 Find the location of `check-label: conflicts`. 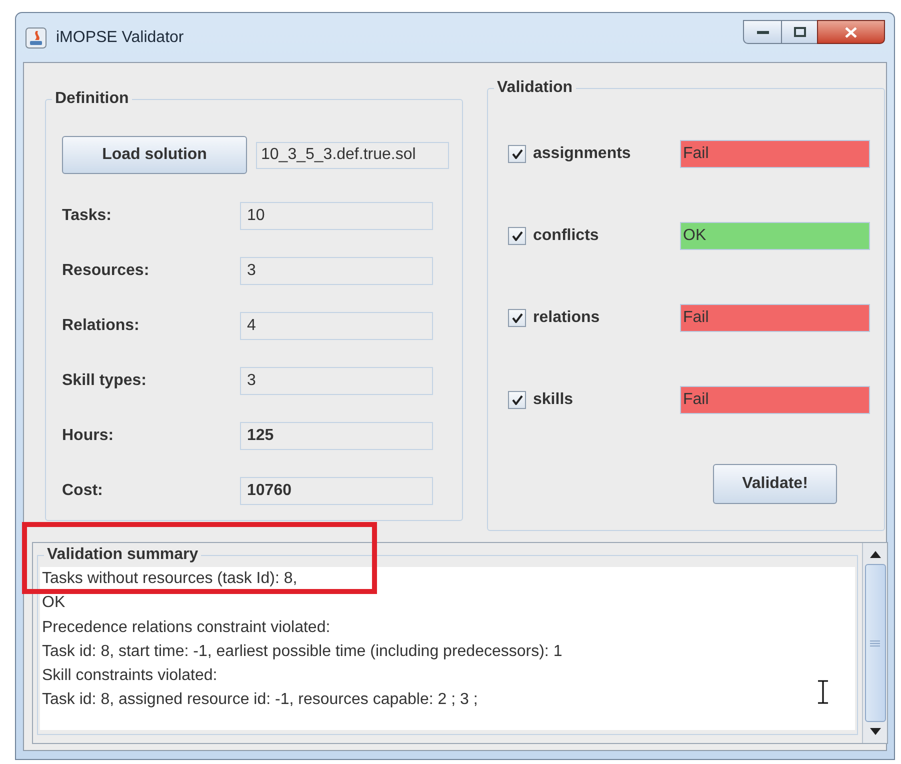

check-label: conflicts is located at coordinates (566, 236).